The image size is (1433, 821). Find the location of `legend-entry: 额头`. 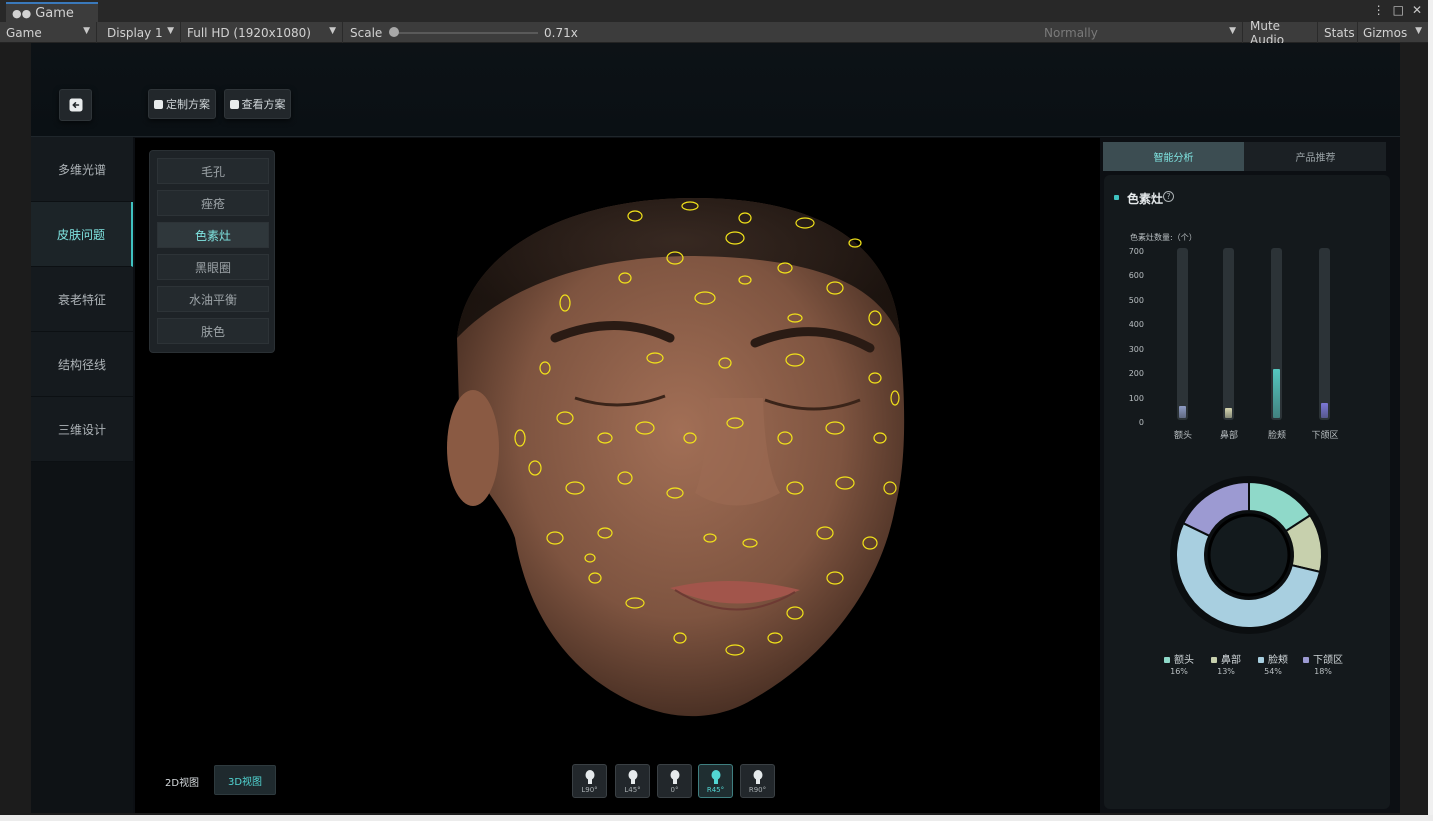

legend-entry: 额头 is located at coordinates (1179, 658).